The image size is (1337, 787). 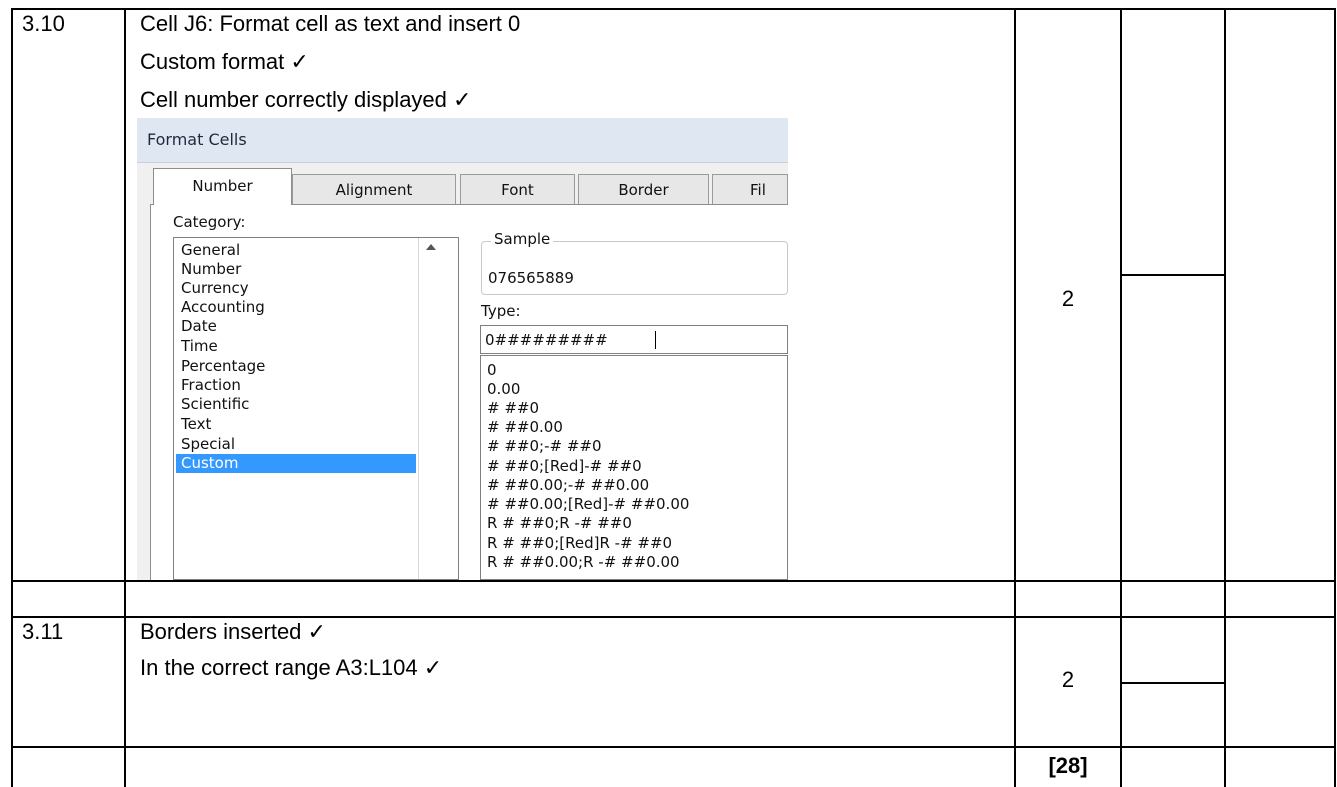 What do you see at coordinates (564, 466) in the screenshot?
I see `type-item: # ##0;[Red]-# ##0` at bounding box center [564, 466].